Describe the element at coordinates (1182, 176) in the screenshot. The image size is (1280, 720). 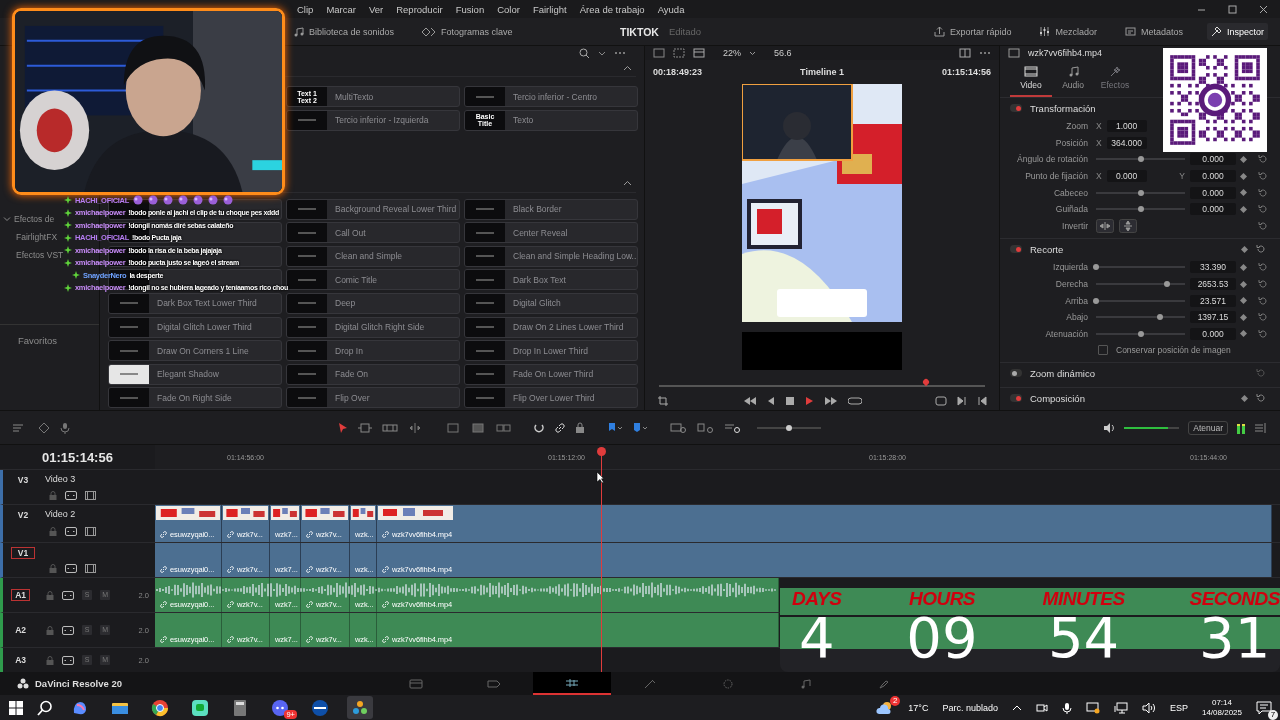
I see `axis-label: Y` at that location.